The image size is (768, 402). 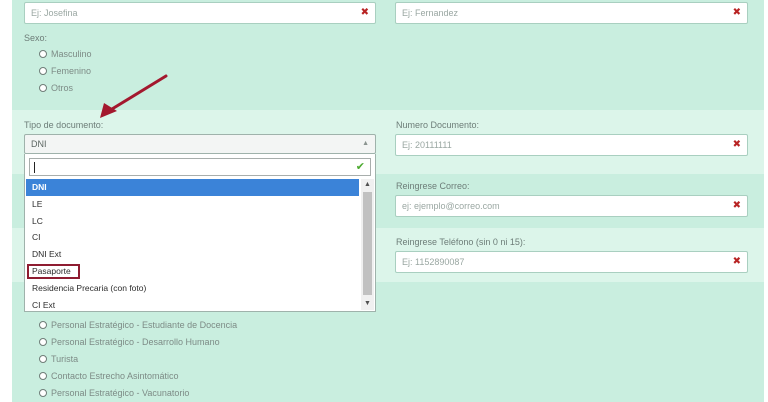 What do you see at coordinates (134, 96) in the screenshot?
I see `red-arrow-annotation` at bounding box center [134, 96].